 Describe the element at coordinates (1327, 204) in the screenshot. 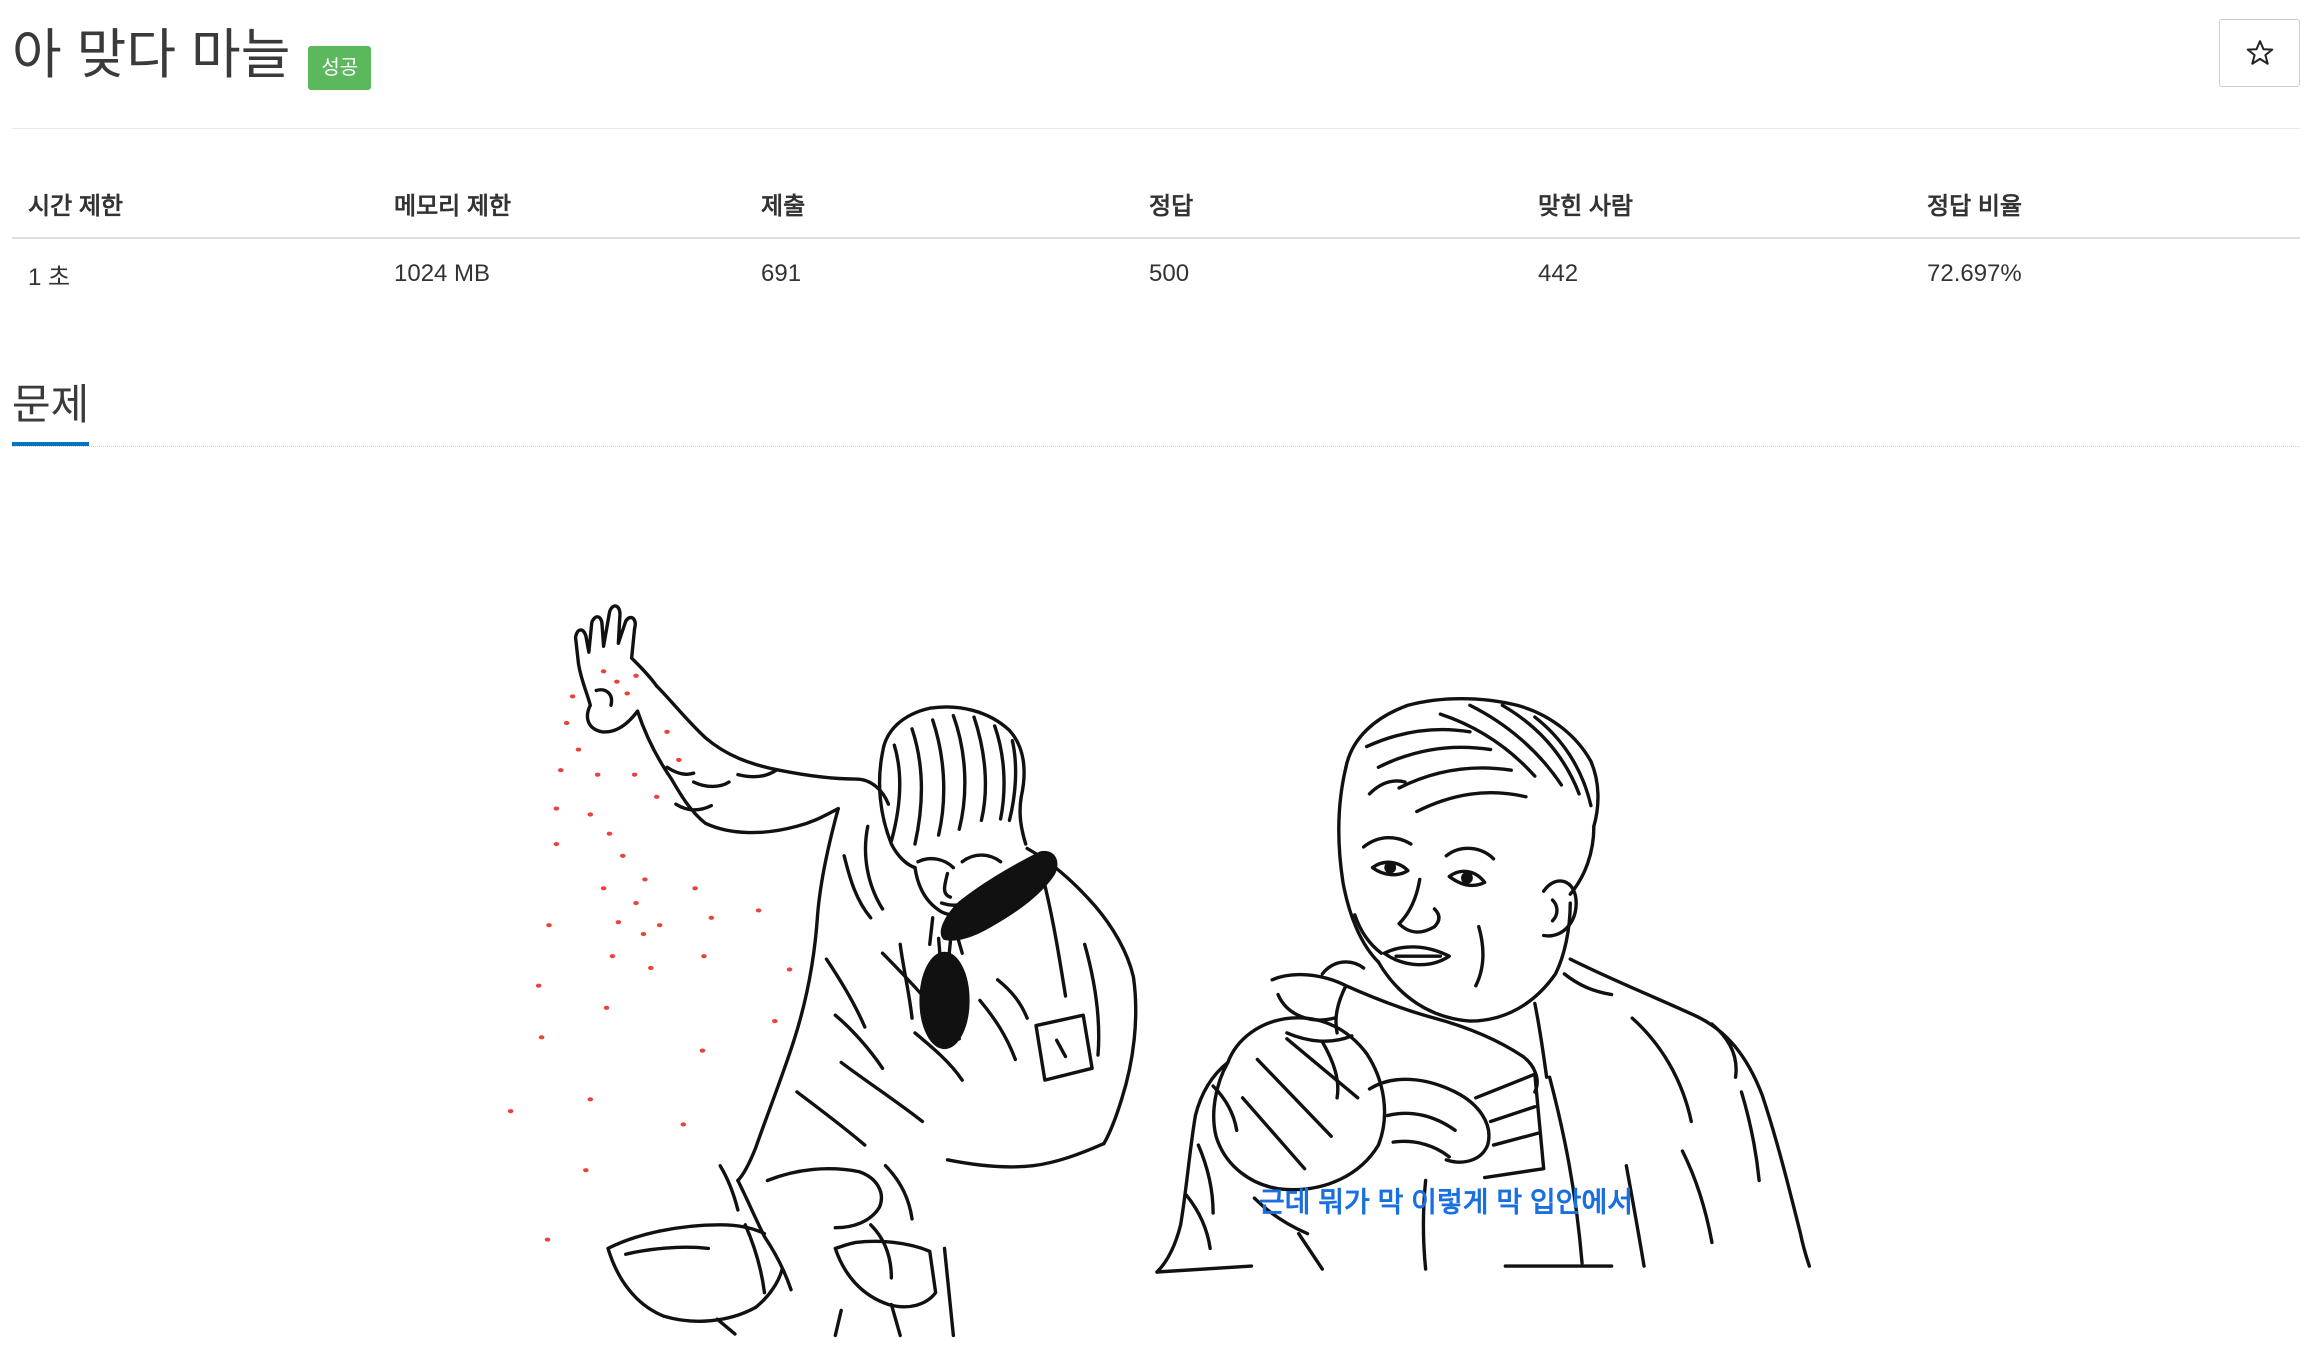

I see `header-accepted: 정답` at that location.